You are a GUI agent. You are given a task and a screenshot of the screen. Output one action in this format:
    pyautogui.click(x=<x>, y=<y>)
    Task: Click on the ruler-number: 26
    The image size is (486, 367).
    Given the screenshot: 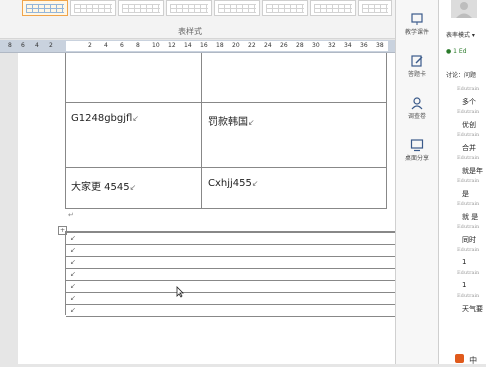 What is the action you would take?
    pyautogui.click(x=284, y=45)
    